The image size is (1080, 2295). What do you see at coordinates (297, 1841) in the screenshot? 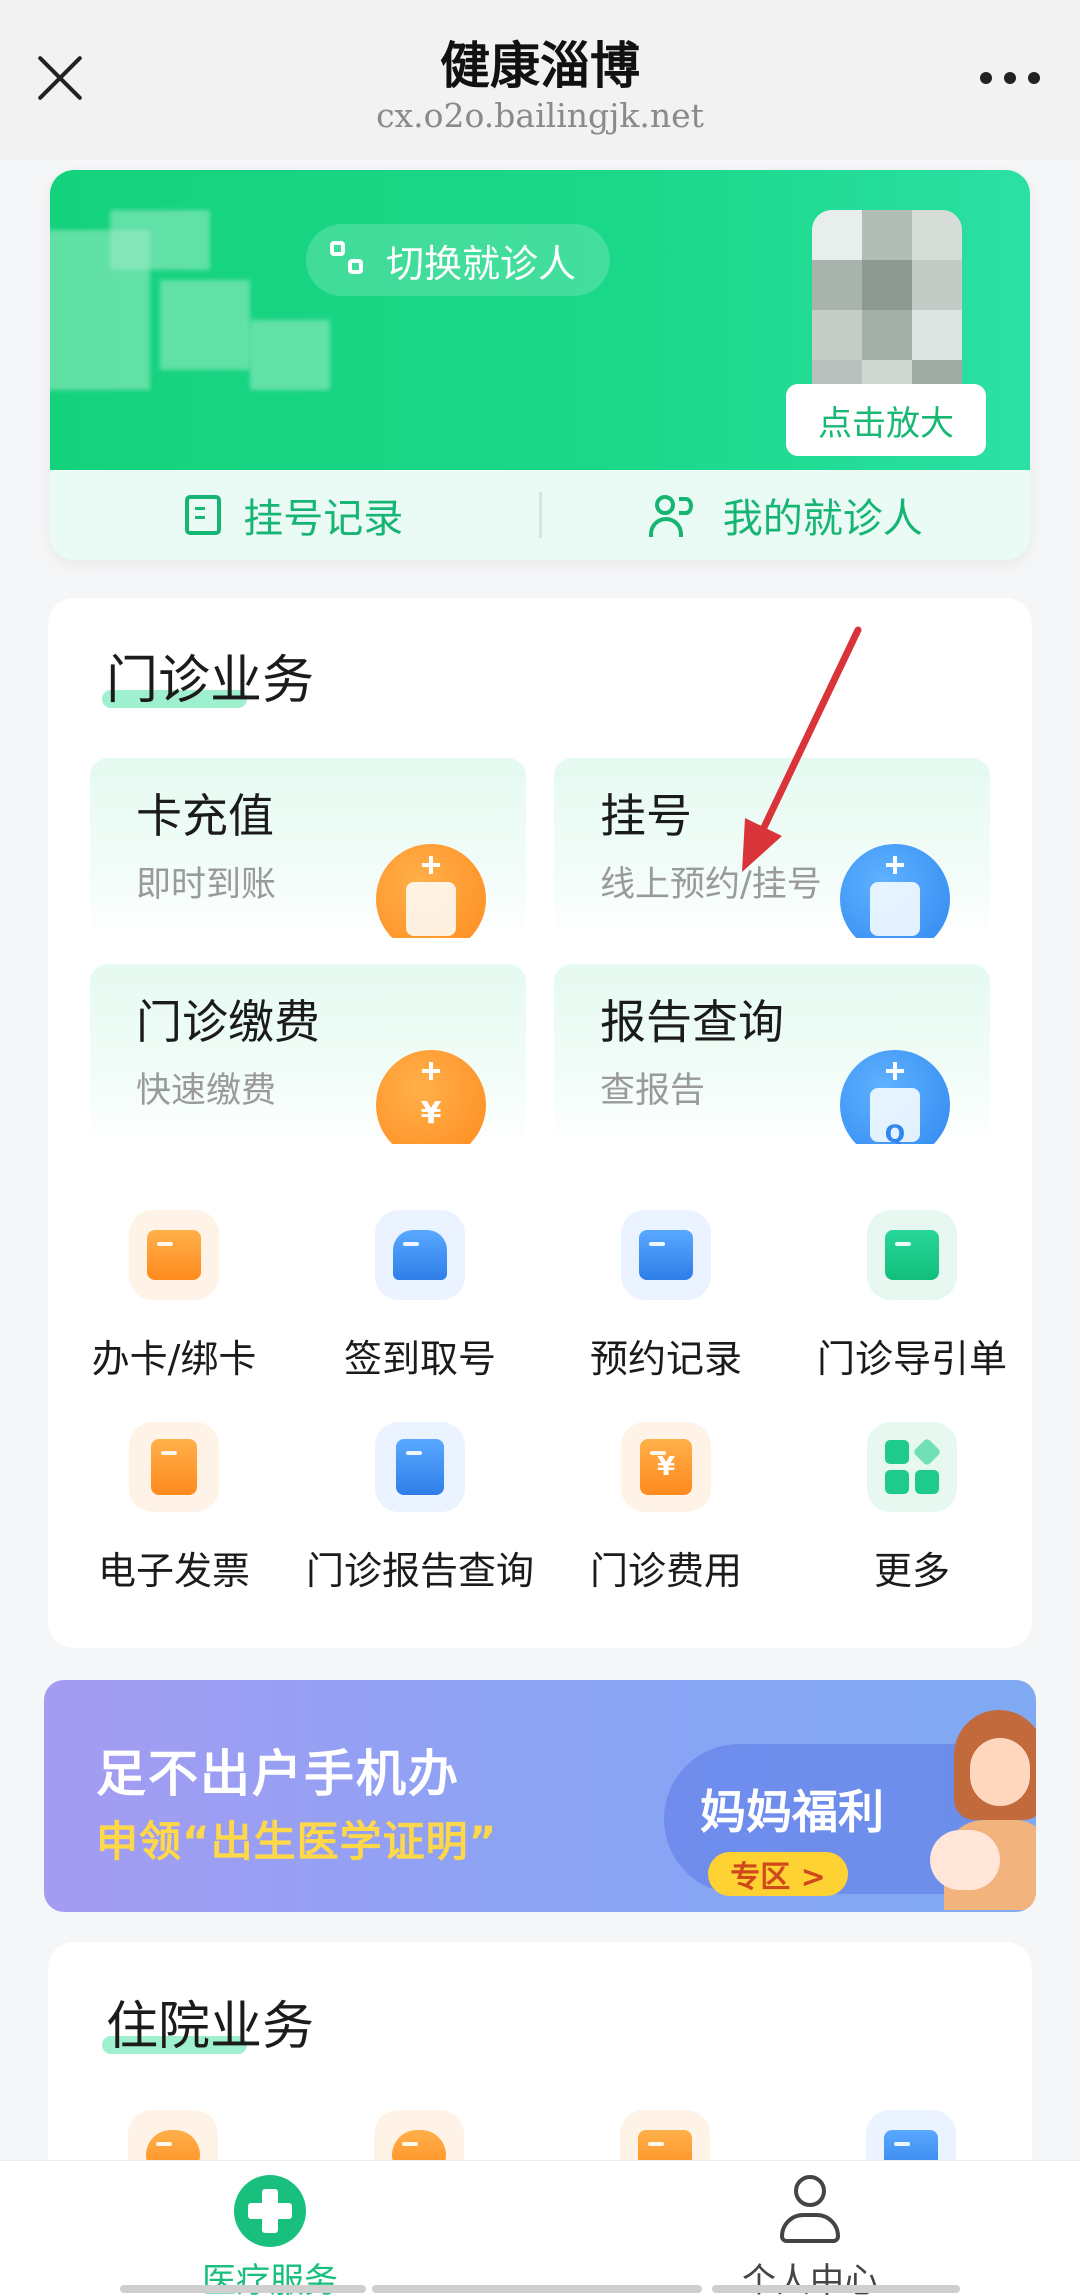
I see `banner-subline: 申领“出生医学证明”` at bounding box center [297, 1841].